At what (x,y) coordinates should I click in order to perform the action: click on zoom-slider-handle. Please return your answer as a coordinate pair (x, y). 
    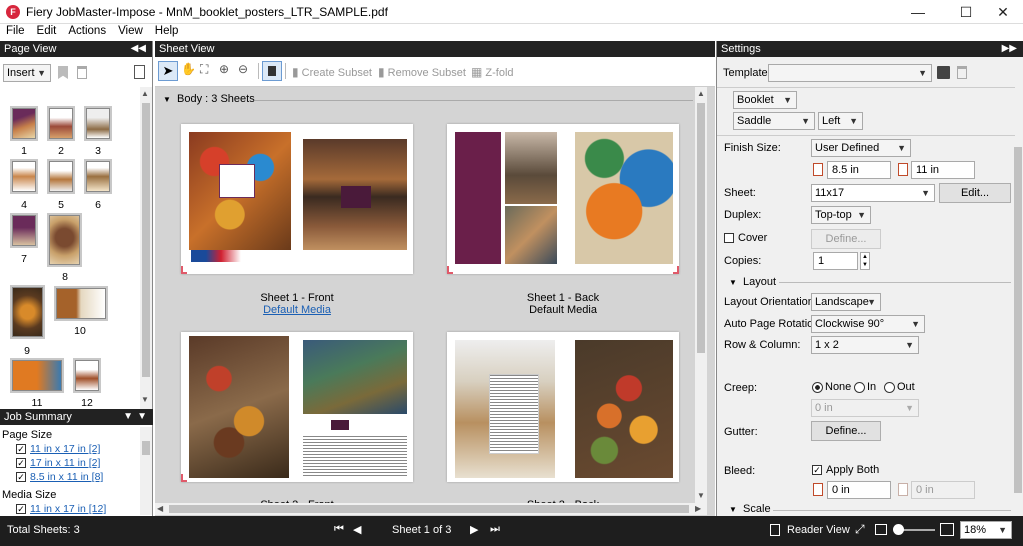
    Looking at the image, I should click on (898, 529).